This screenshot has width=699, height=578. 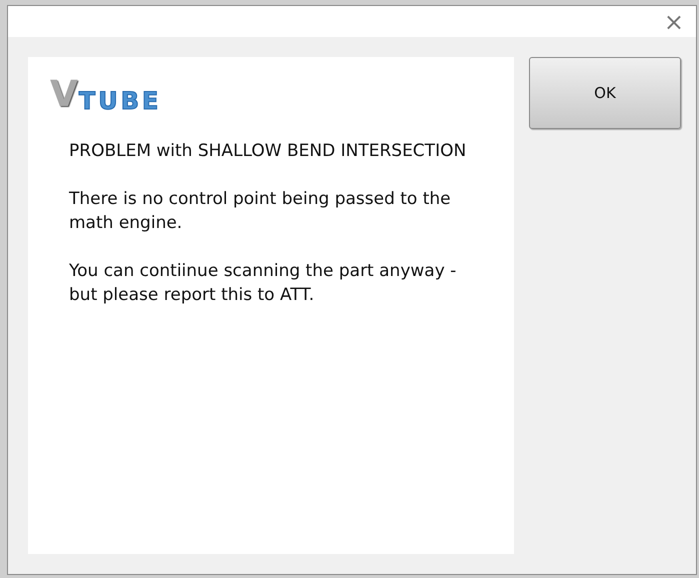 What do you see at coordinates (674, 22) in the screenshot?
I see `close-button: ×` at bounding box center [674, 22].